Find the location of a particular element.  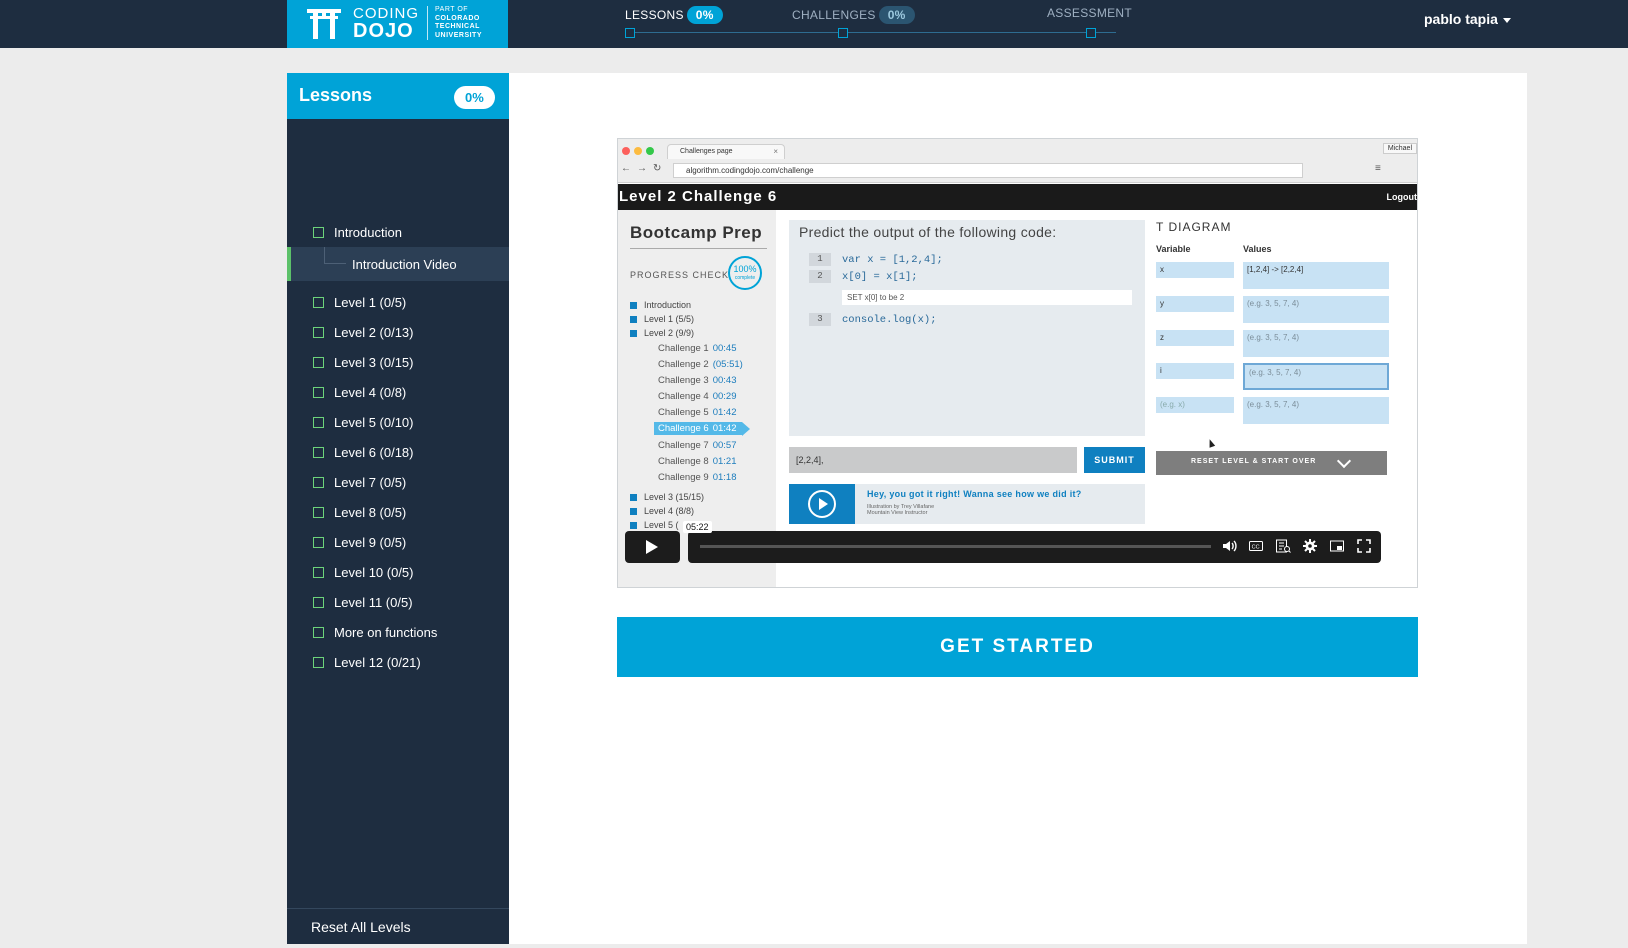

level-title: Level 2 Challenge 6 is located at coordinates (698, 196).